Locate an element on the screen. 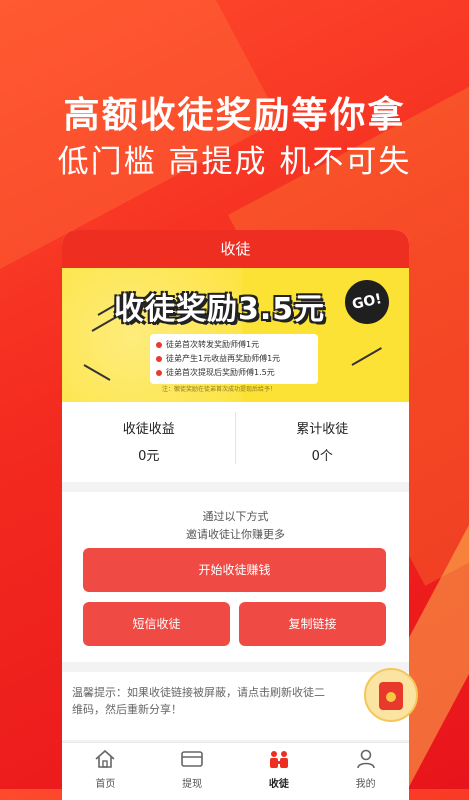 This screenshot has height=800, width=469. red-envelope-float-button is located at coordinates (391, 695).